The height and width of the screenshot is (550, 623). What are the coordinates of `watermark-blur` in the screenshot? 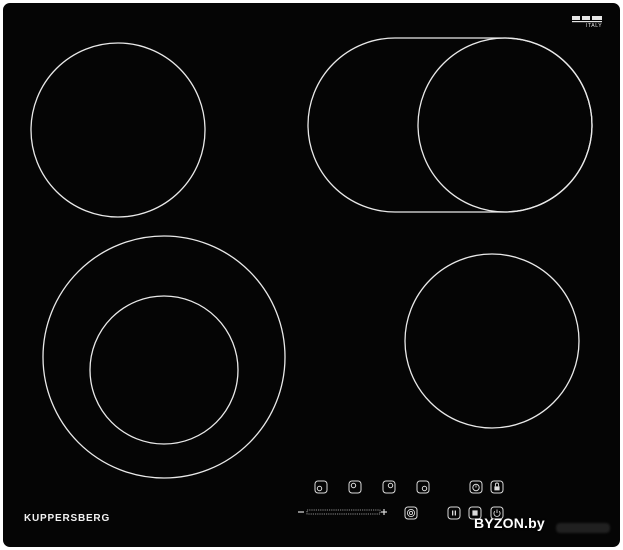 It's located at (583, 528).